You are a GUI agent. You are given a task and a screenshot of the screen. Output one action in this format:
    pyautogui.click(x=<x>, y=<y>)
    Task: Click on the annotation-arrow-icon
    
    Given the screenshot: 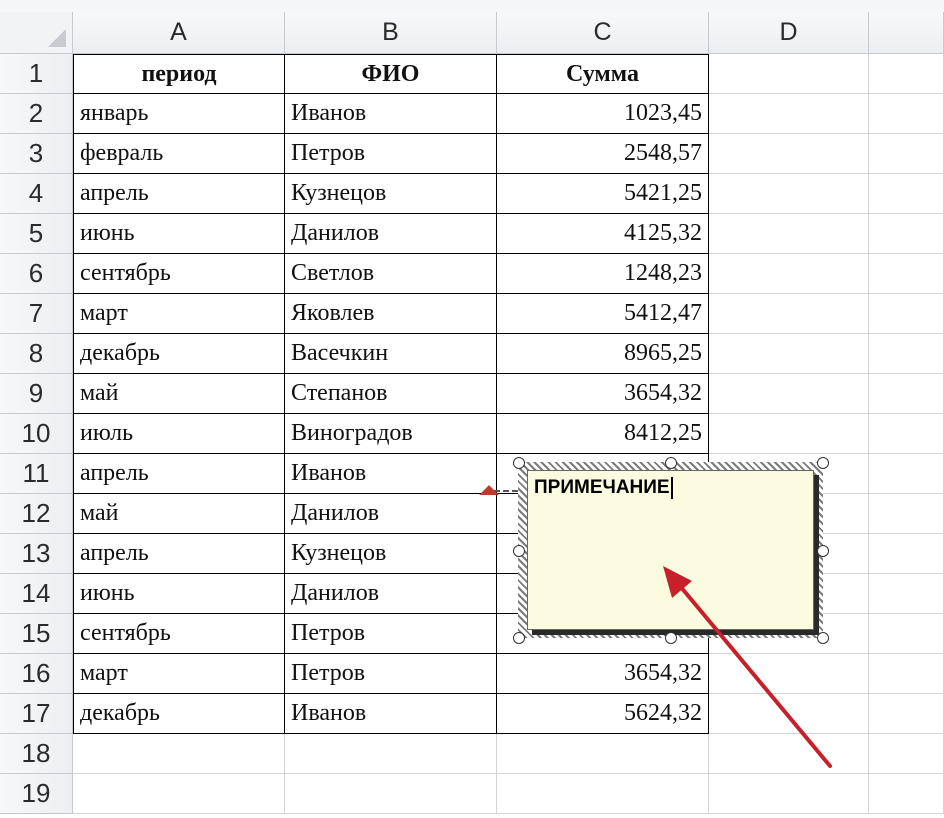 What is the action you would take?
    pyautogui.click(x=747, y=667)
    